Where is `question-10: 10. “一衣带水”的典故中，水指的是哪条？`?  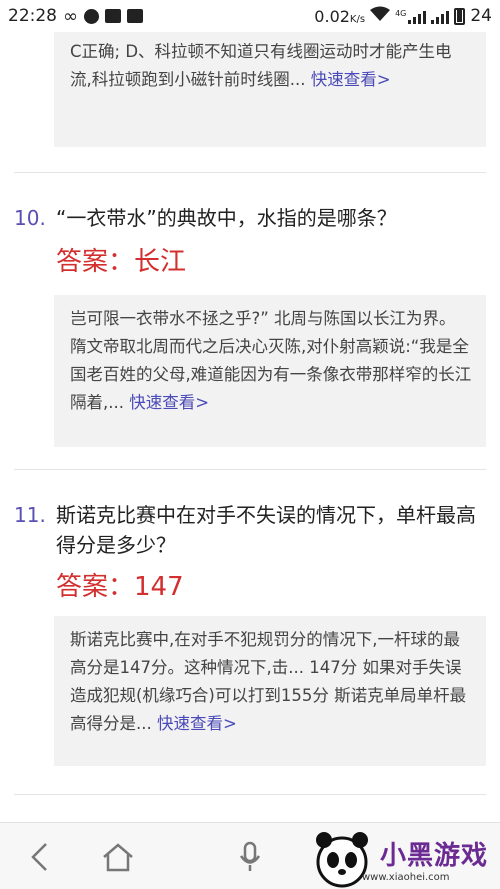 question-10: 10. “一衣带水”的典故中，水指的是哪条？ is located at coordinates (250, 218).